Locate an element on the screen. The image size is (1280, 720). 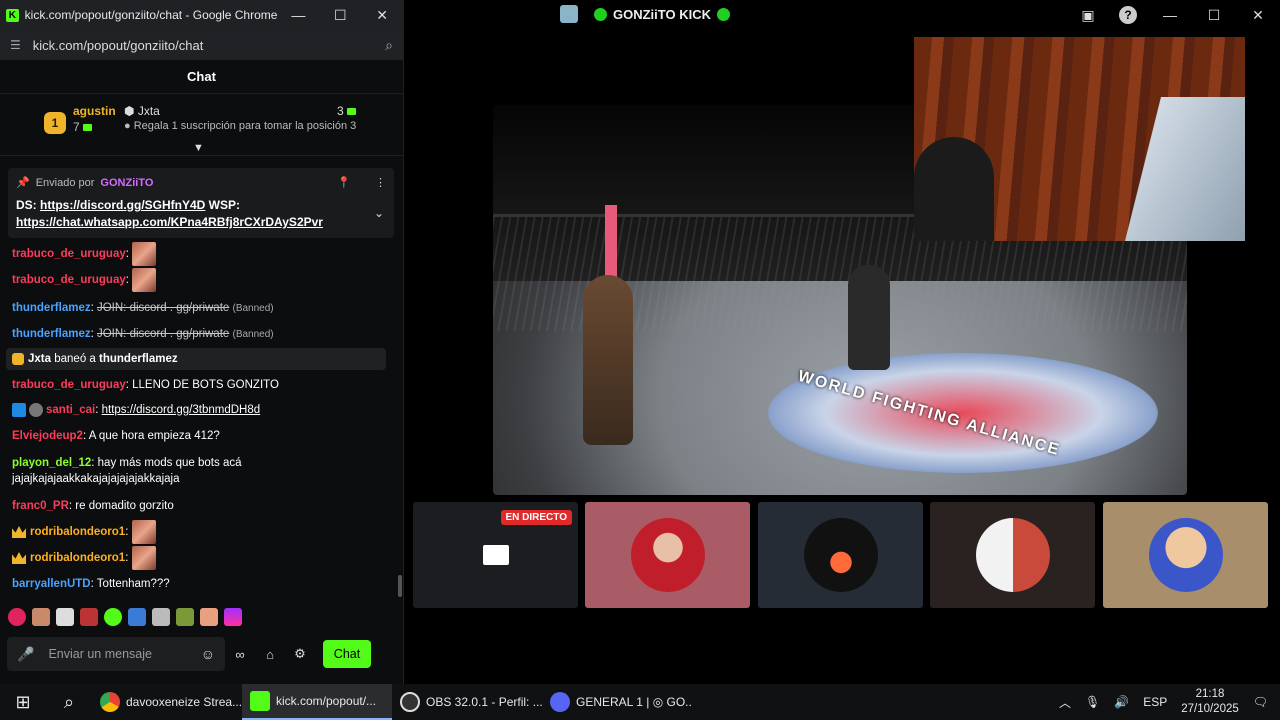
video-ring-logo is located at coordinates (963, 413).